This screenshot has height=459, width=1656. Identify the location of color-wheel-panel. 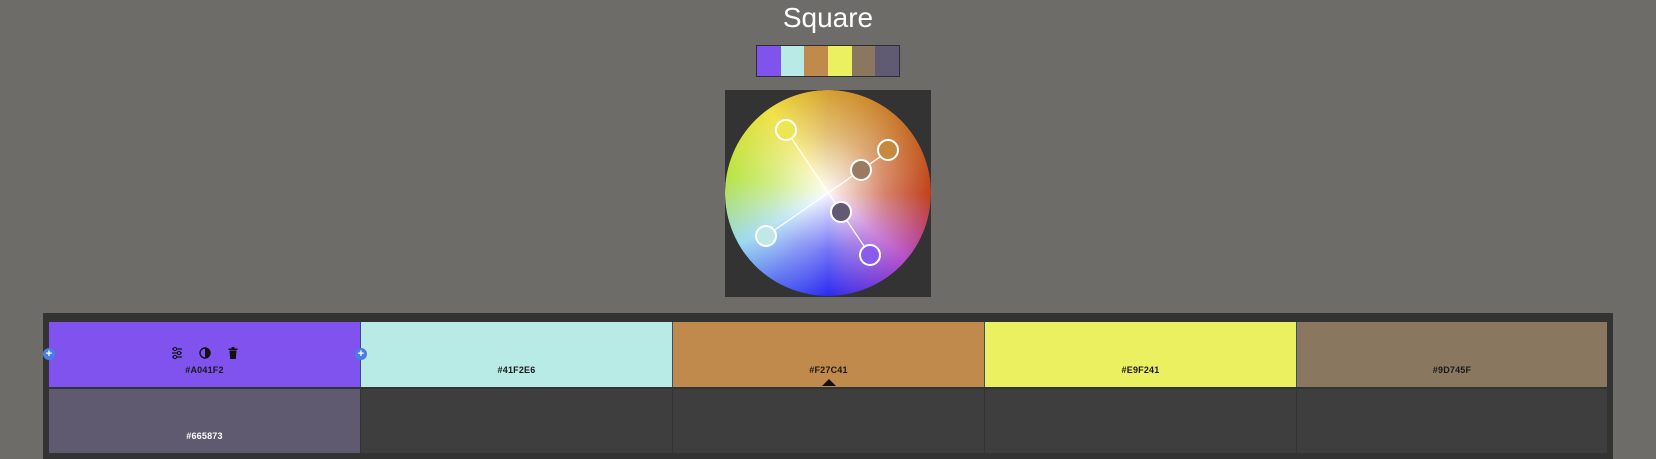
(828, 193).